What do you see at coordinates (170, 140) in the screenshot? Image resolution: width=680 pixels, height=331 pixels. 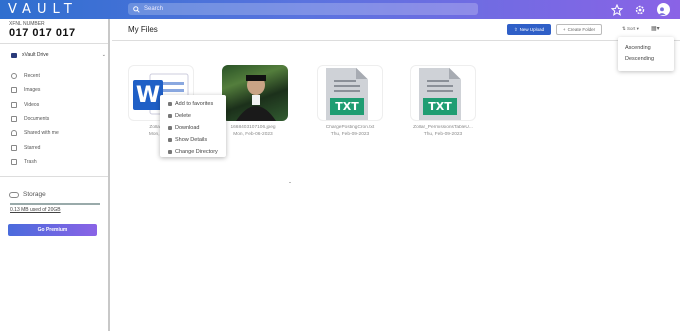 I see `info-icon` at bounding box center [170, 140].